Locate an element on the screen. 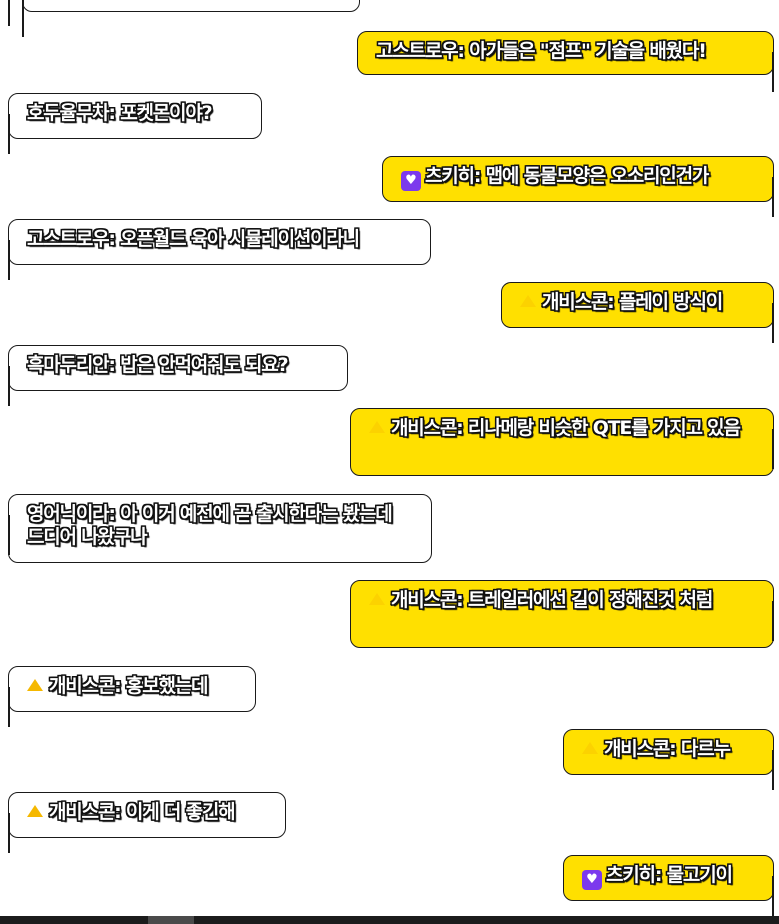 The height and width of the screenshot is (924, 779). chat-message-text: 개비스콘: 트레일러에선 길이 정해진것 처럼 is located at coordinates (552, 600).